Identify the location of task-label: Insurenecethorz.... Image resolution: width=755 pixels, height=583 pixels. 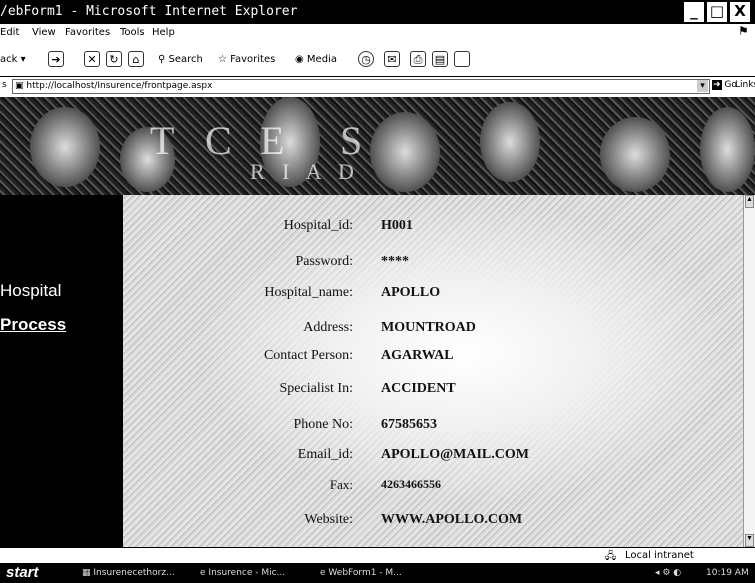
(134, 573).